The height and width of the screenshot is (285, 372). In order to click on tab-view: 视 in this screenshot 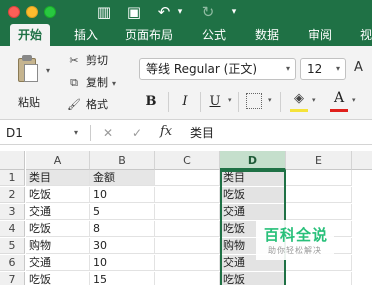, I will do `click(362, 35)`.